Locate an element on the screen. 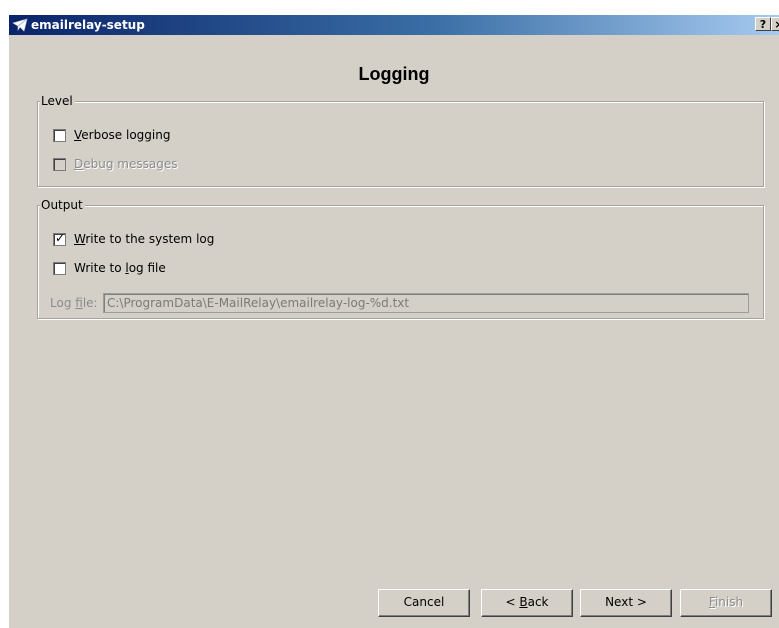  verbose-logging-box is located at coordinates (59, 135).